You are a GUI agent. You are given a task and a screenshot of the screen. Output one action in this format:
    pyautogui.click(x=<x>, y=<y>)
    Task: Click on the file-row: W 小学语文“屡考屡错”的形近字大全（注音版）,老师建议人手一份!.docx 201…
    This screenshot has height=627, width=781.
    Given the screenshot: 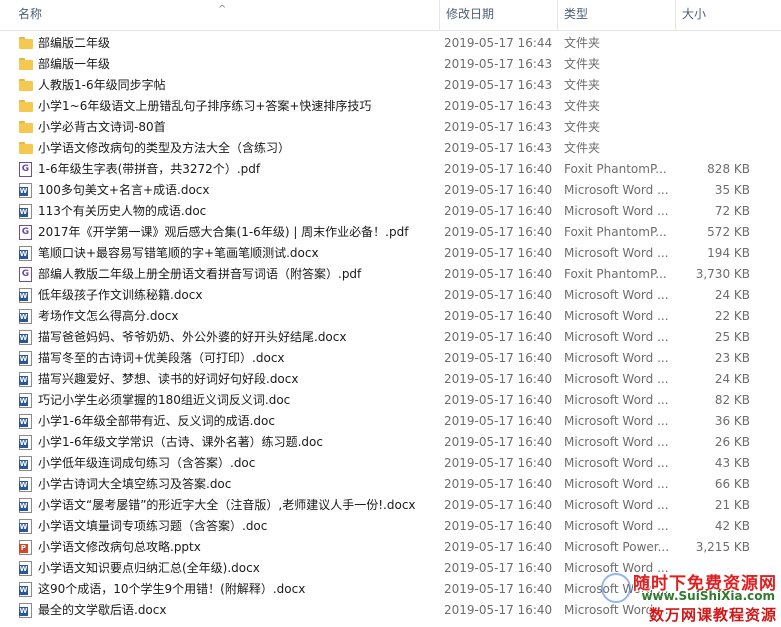 What is the action you would take?
    pyautogui.click(x=390, y=505)
    